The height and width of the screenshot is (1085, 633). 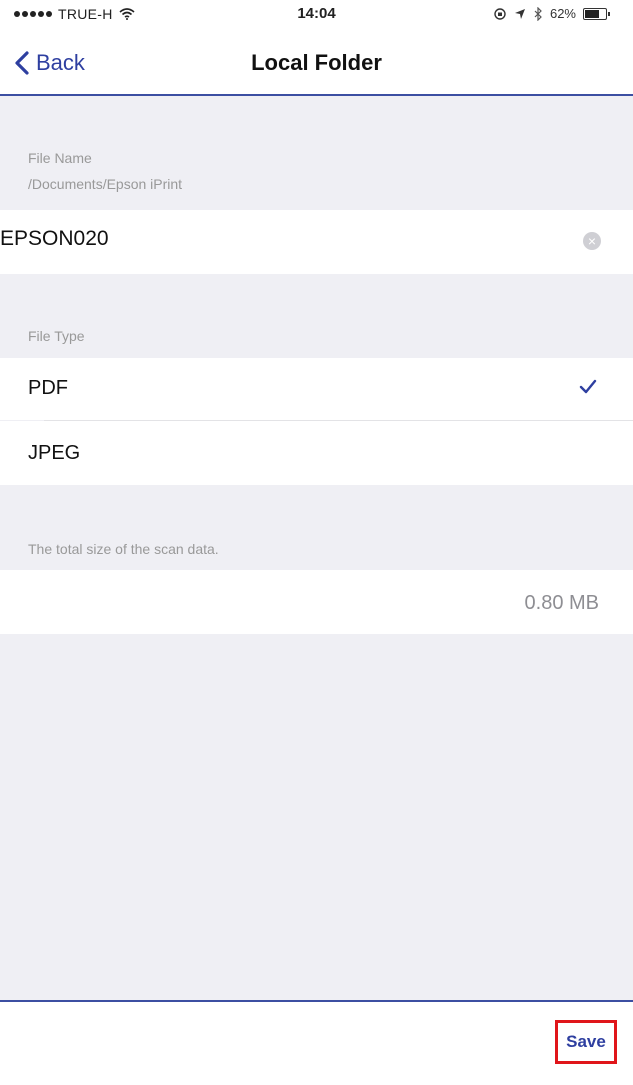 What do you see at coordinates (105, 184) in the screenshot?
I see `file-path-label: /Documents/Epson iPrint` at bounding box center [105, 184].